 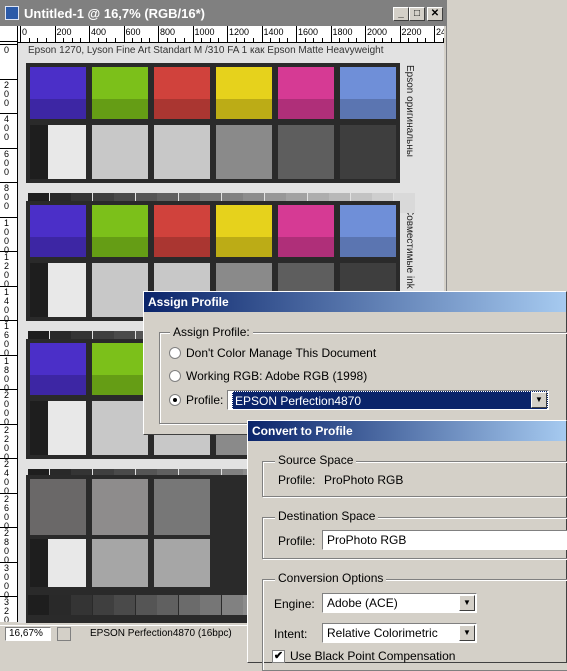 I want to click on engine-select: Adobe (ACE) ▼, so click(x=399, y=603).